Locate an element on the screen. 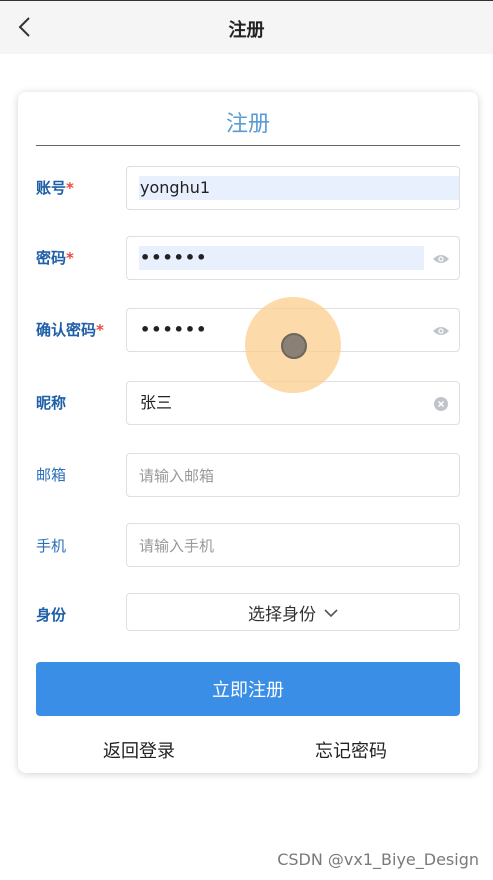 The width and height of the screenshot is (493, 880). confirm-password-value: •••••• is located at coordinates (174, 329).